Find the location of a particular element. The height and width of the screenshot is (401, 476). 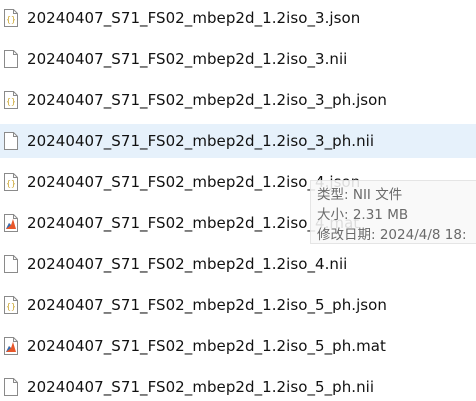

file-name: 20240407_S71_FS02_mbep2d_1.2iso_3_ph.nii is located at coordinates (201, 141).